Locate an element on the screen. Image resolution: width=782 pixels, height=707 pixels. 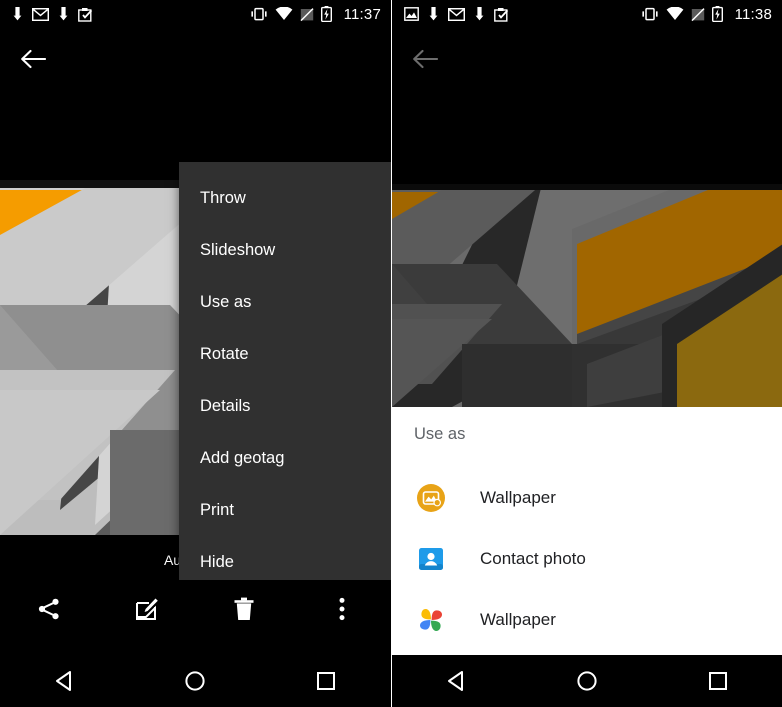
trash-icon is located at coordinates (244, 608).